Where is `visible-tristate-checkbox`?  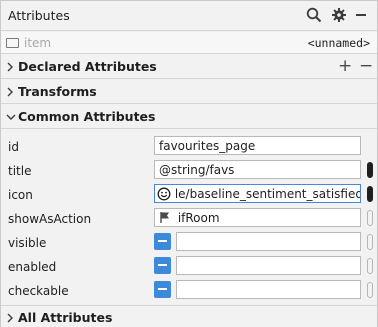
visible-tristate-checkbox is located at coordinates (162, 241).